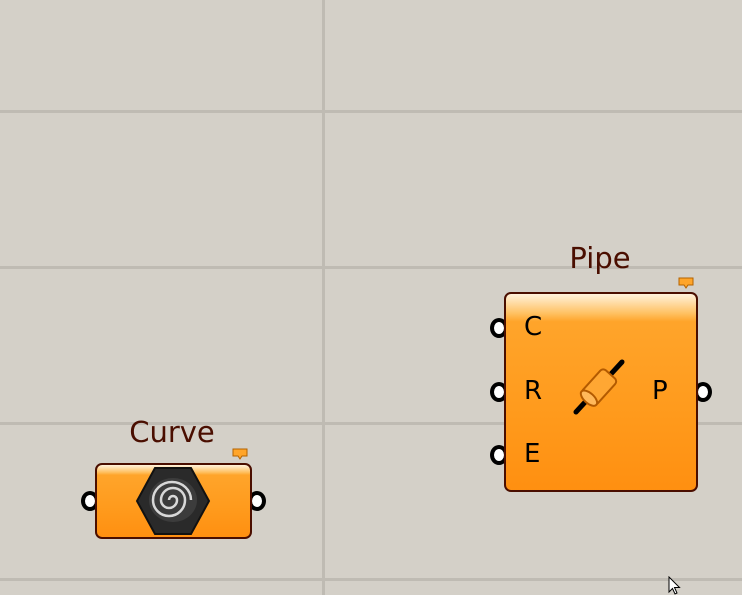 The width and height of the screenshot is (742, 595). What do you see at coordinates (172, 432) in the screenshot?
I see `node-title: Curve` at bounding box center [172, 432].